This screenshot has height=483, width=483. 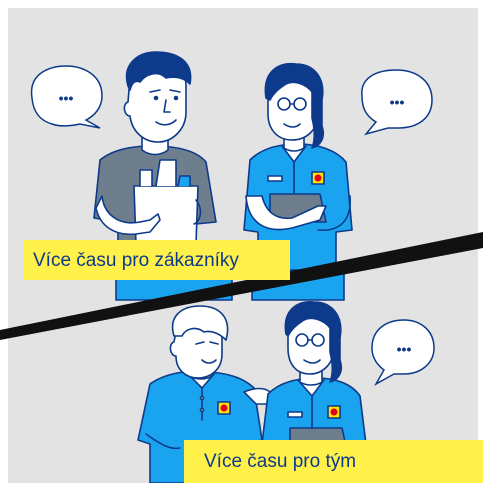 I want to click on caption-team: Více času pro tým, so click(x=333, y=461).